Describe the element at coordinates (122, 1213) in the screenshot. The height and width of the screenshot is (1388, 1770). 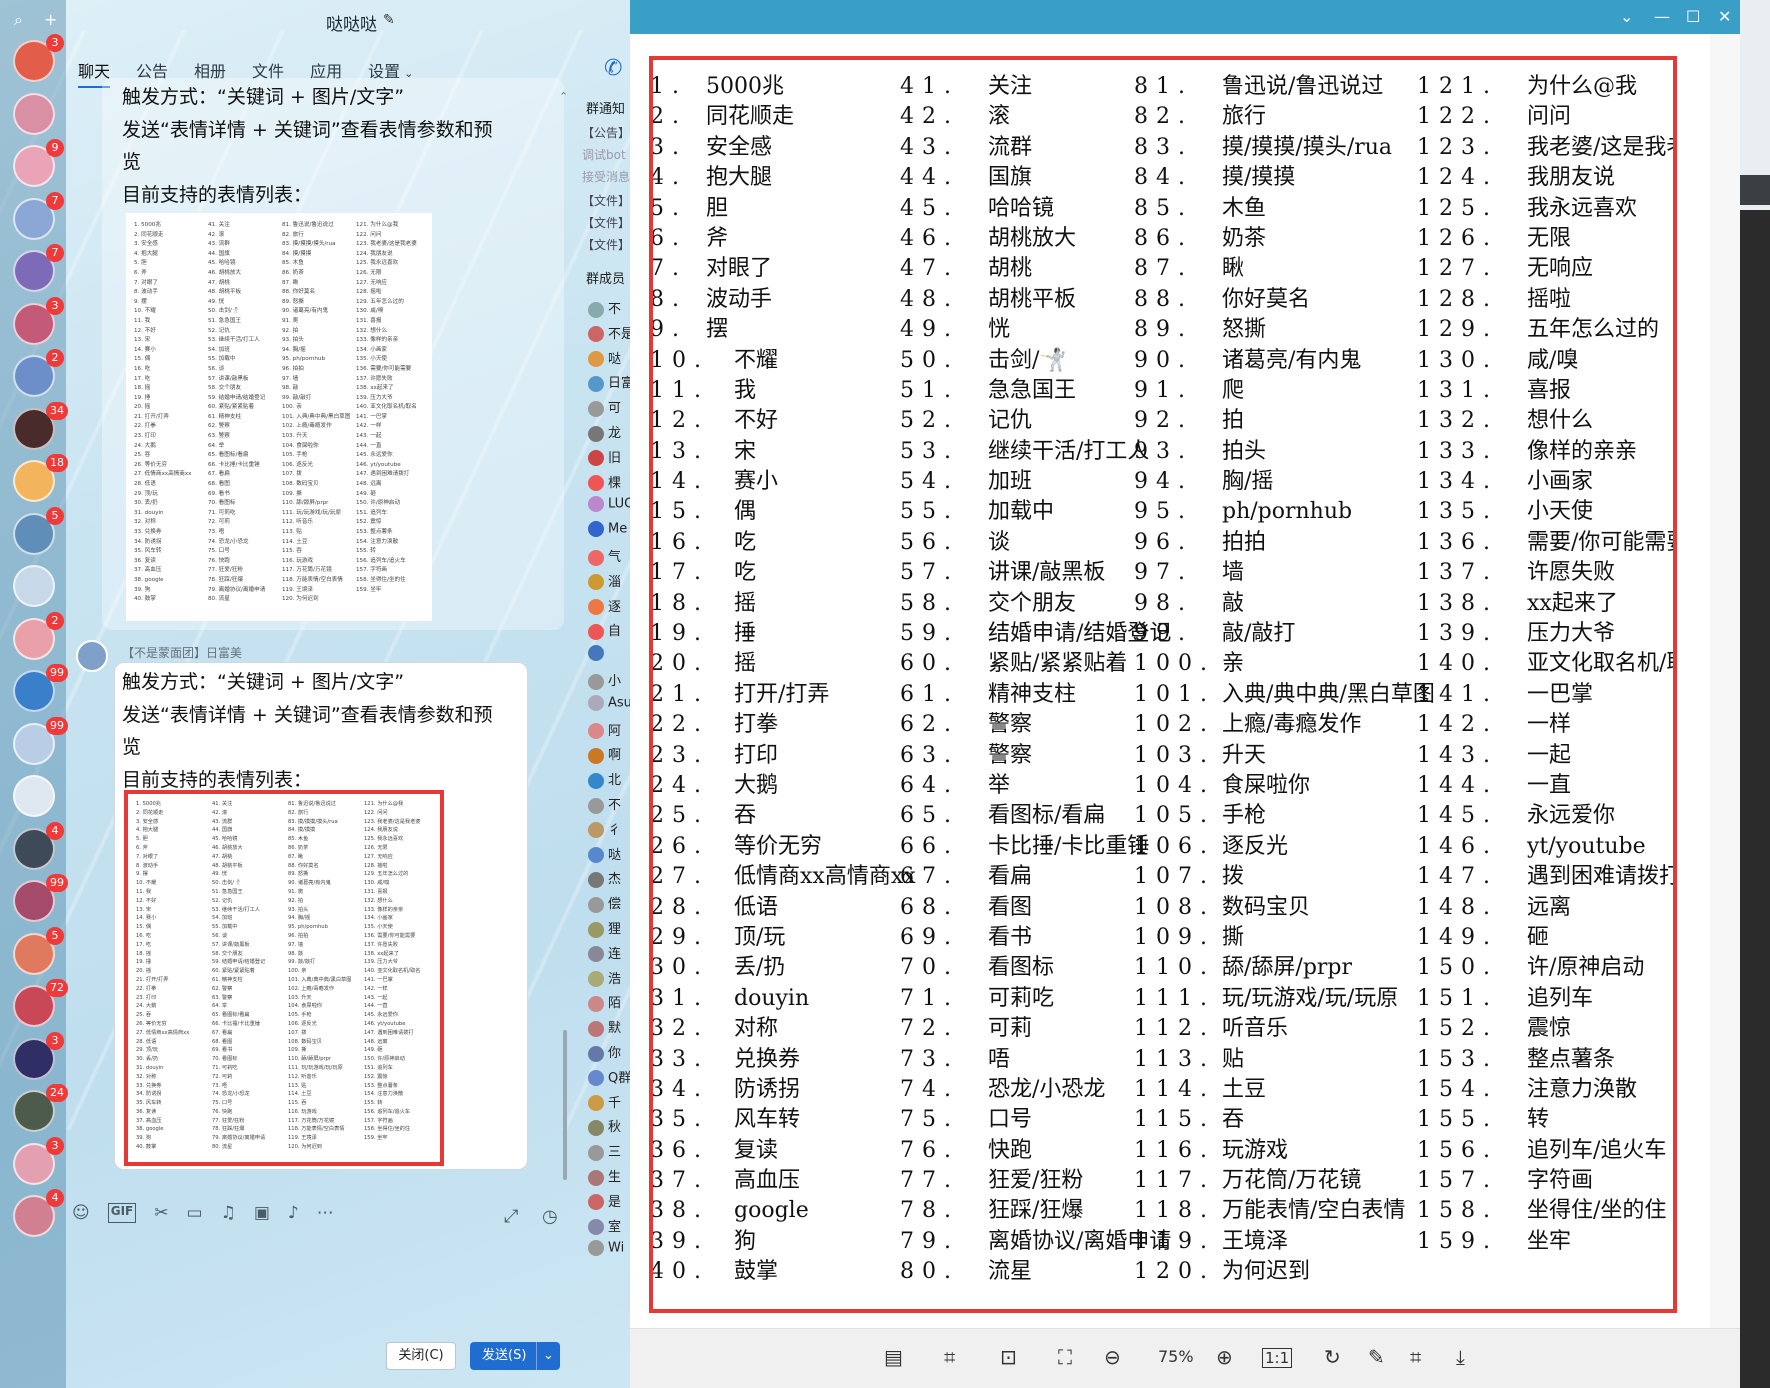
I see `gif-icon: GIF` at that location.